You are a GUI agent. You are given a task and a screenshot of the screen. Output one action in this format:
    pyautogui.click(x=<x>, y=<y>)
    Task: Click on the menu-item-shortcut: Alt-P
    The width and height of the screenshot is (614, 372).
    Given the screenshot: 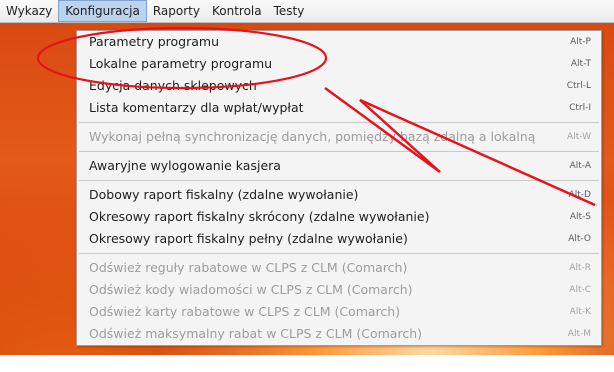 What is the action you would take?
    pyautogui.click(x=580, y=42)
    